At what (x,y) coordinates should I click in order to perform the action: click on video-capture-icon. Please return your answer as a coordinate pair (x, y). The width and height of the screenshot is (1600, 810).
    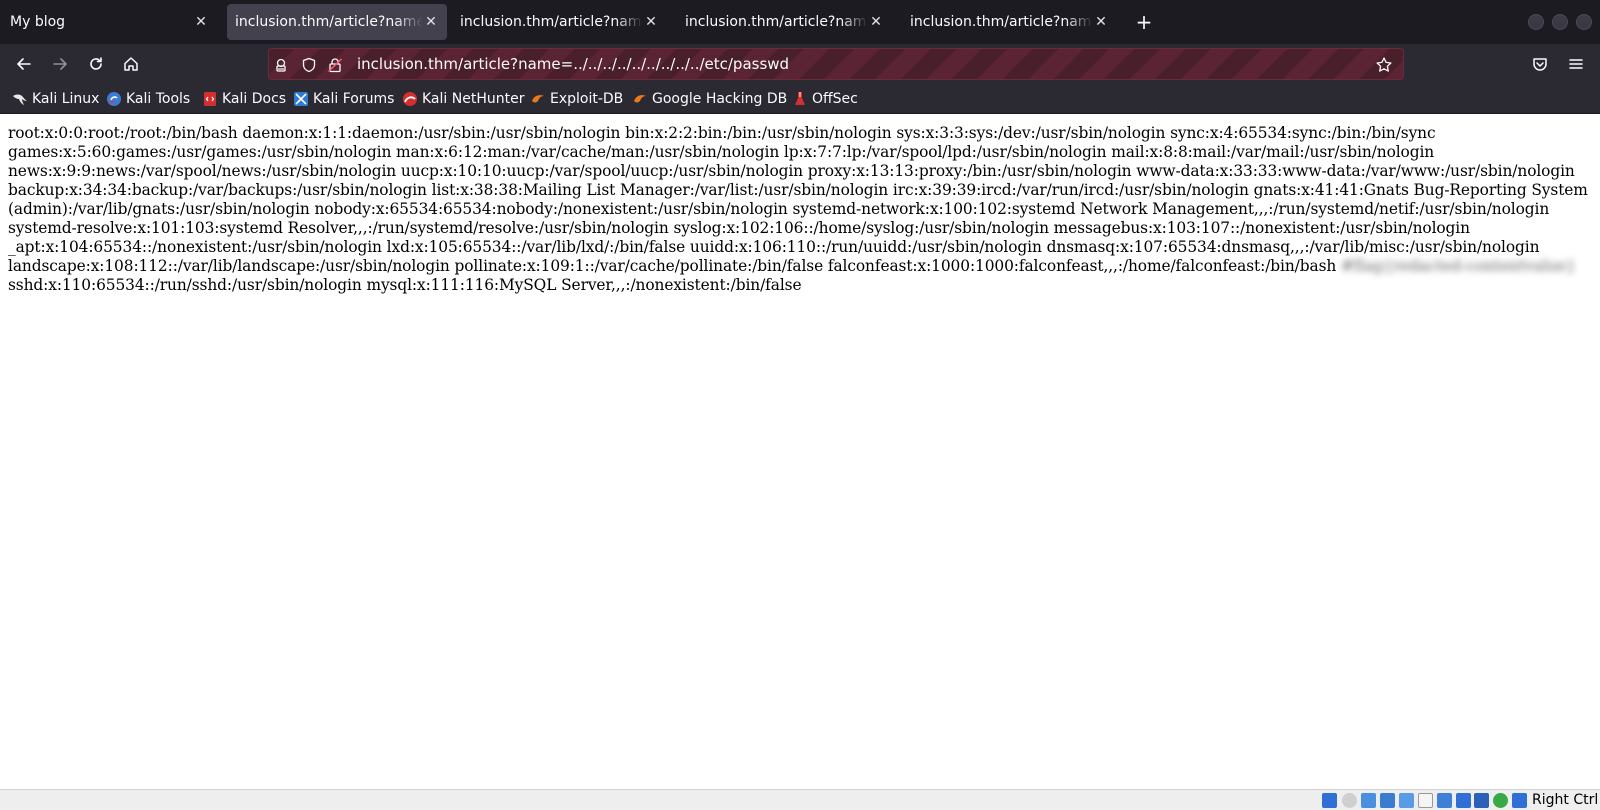
    Looking at the image, I should click on (1463, 800).